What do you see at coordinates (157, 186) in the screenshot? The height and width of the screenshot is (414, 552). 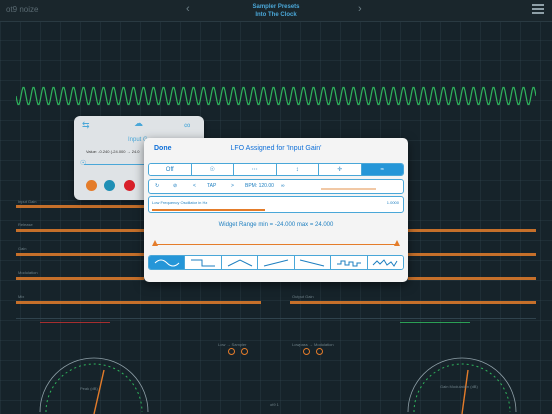 I see `sync-icon: ↻` at bounding box center [157, 186].